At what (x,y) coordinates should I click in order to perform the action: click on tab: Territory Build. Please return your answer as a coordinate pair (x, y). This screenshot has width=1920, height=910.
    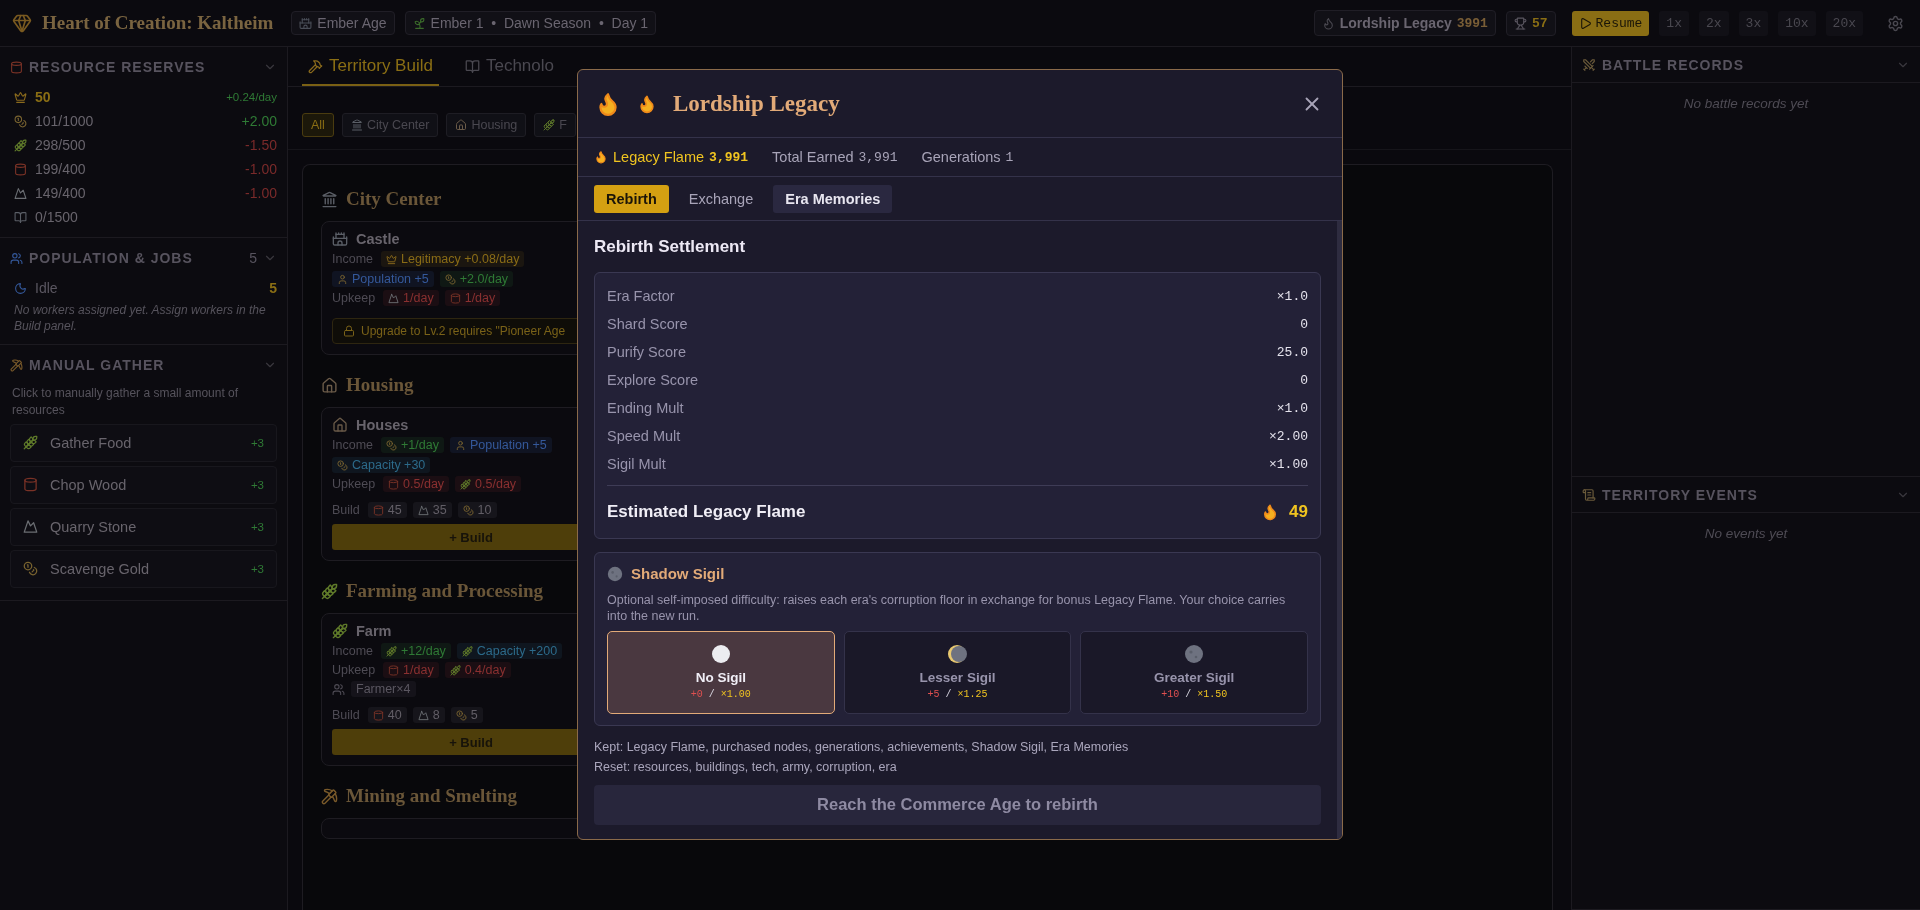
    Looking at the image, I should click on (370, 71).